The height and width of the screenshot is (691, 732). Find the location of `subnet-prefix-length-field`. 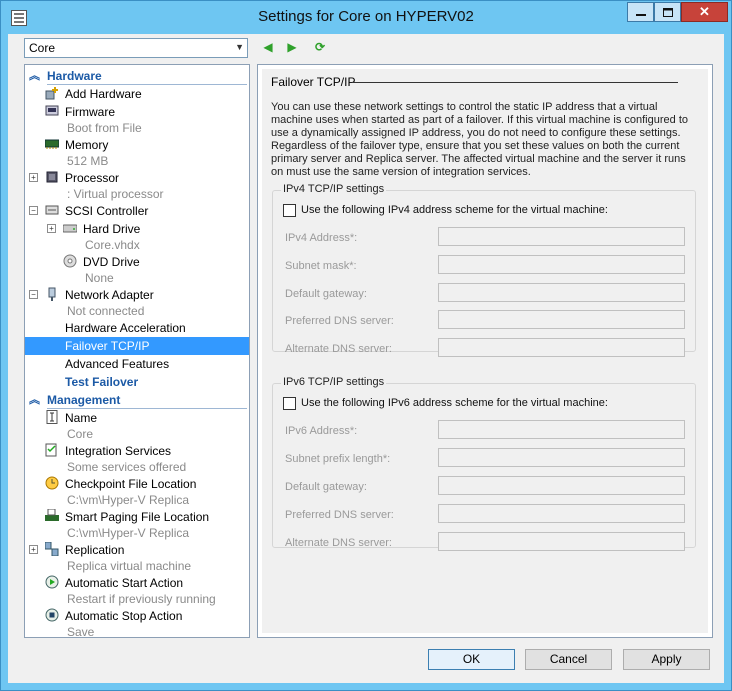

subnet-prefix-length-field is located at coordinates (561, 457).